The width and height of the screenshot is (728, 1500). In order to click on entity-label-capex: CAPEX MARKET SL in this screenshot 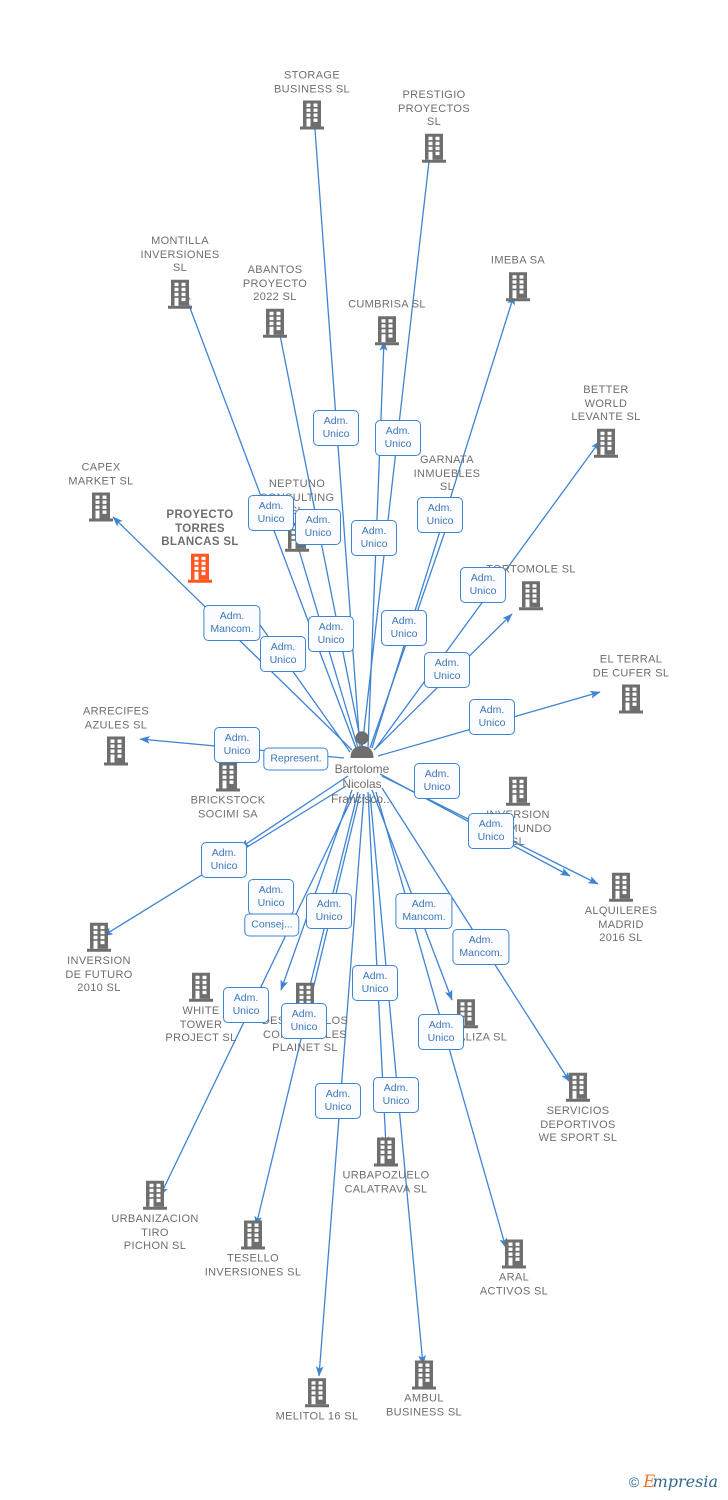, I will do `click(101, 474)`.